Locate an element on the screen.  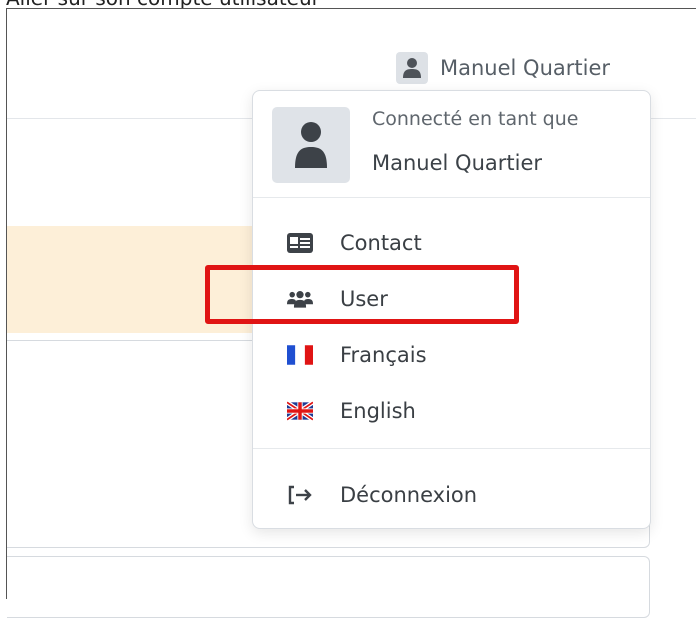
menu-item-label: Déconnexion is located at coordinates (409, 495).